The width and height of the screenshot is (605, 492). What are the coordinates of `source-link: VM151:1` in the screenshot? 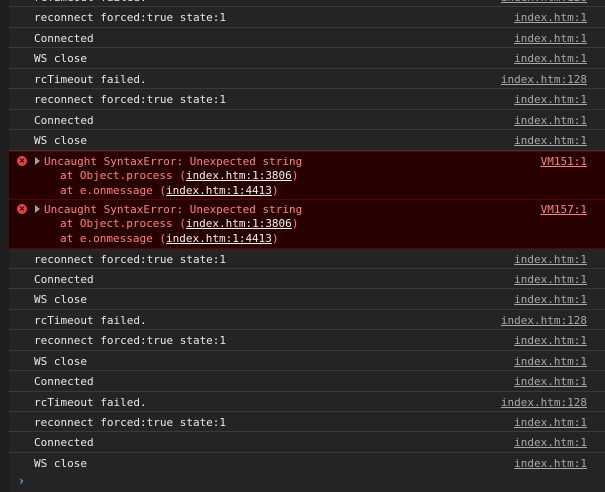 It's located at (564, 161).